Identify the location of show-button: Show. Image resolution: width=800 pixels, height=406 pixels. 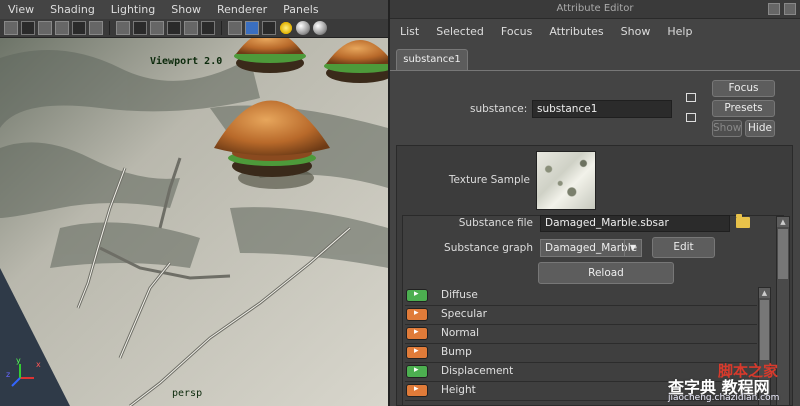
(727, 128).